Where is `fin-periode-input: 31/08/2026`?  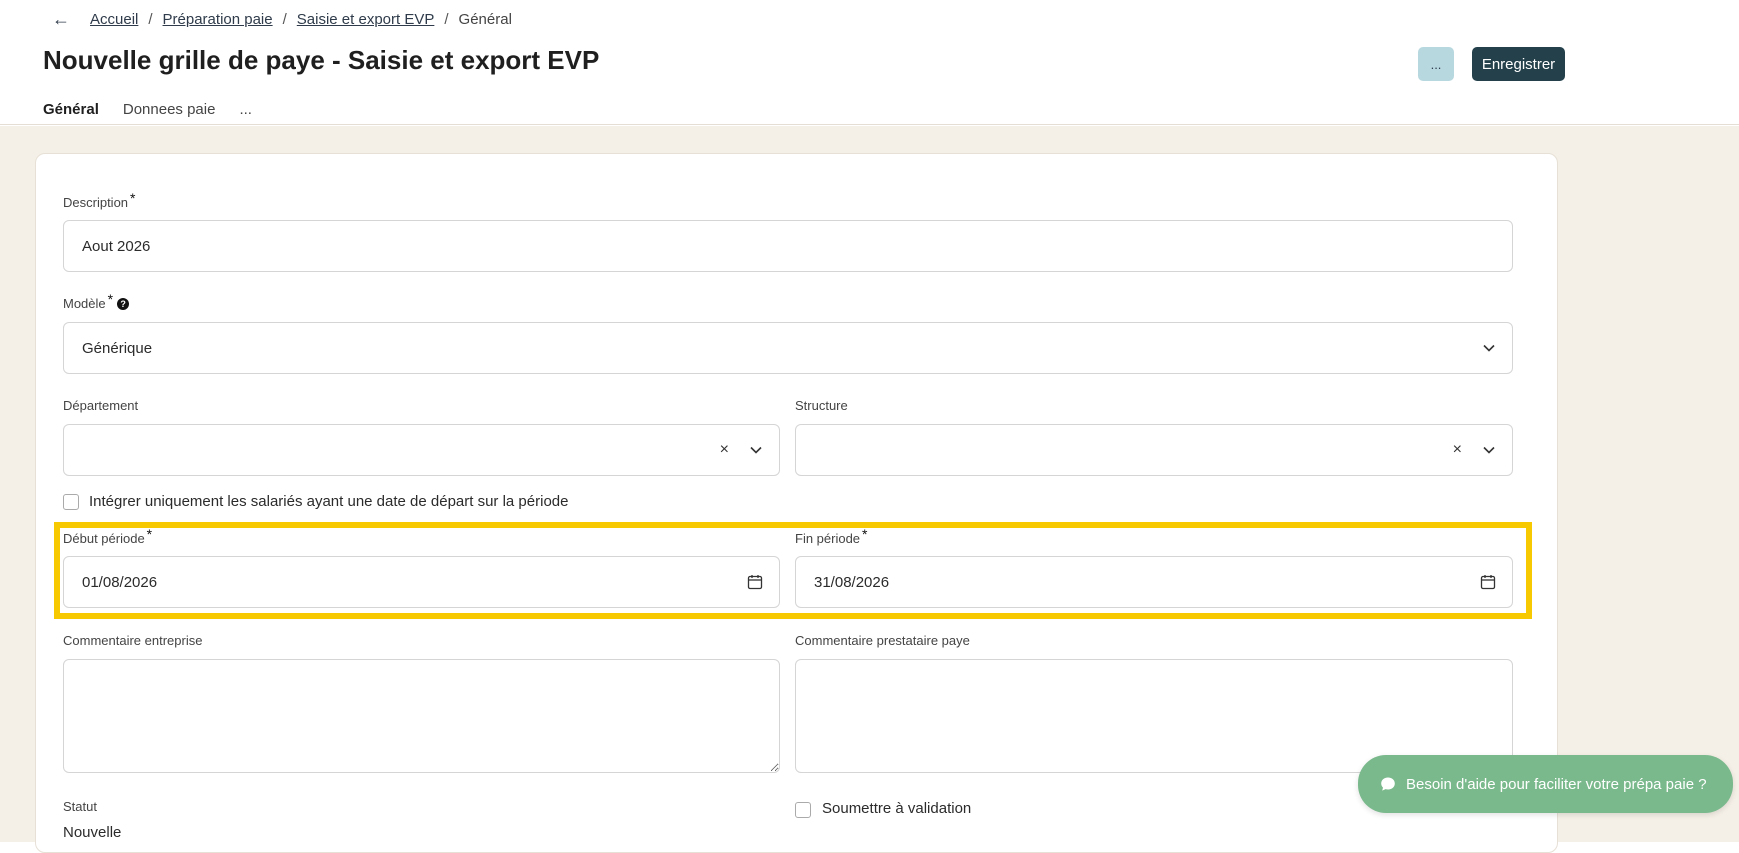
fin-periode-input: 31/08/2026 is located at coordinates (1154, 582).